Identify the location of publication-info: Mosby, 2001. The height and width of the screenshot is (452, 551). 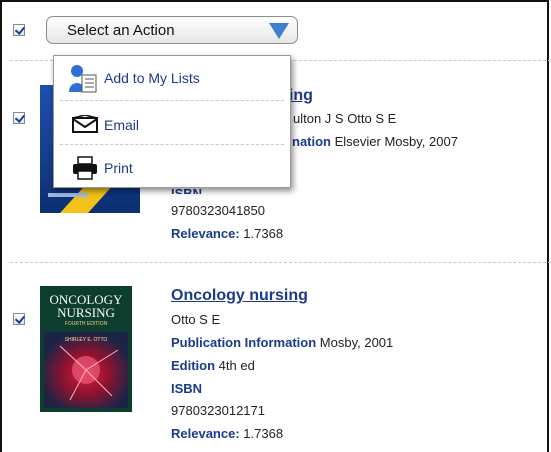
(356, 342).